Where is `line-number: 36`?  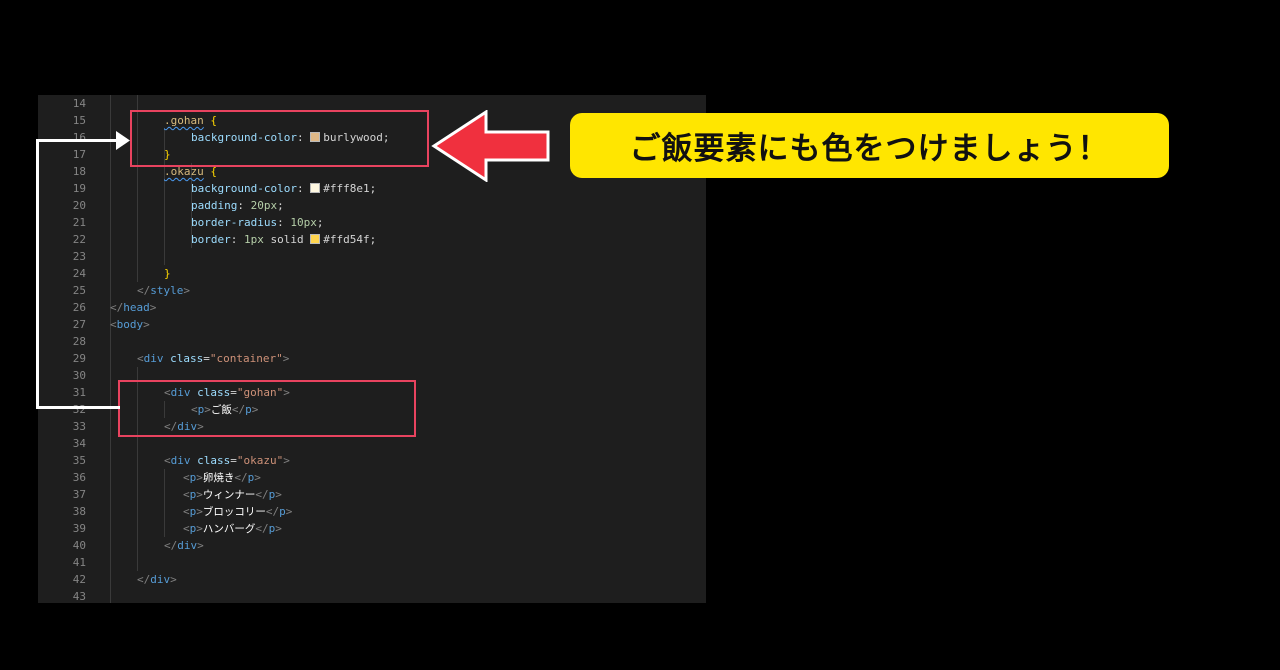
line-number: 36 is located at coordinates (79, 477).